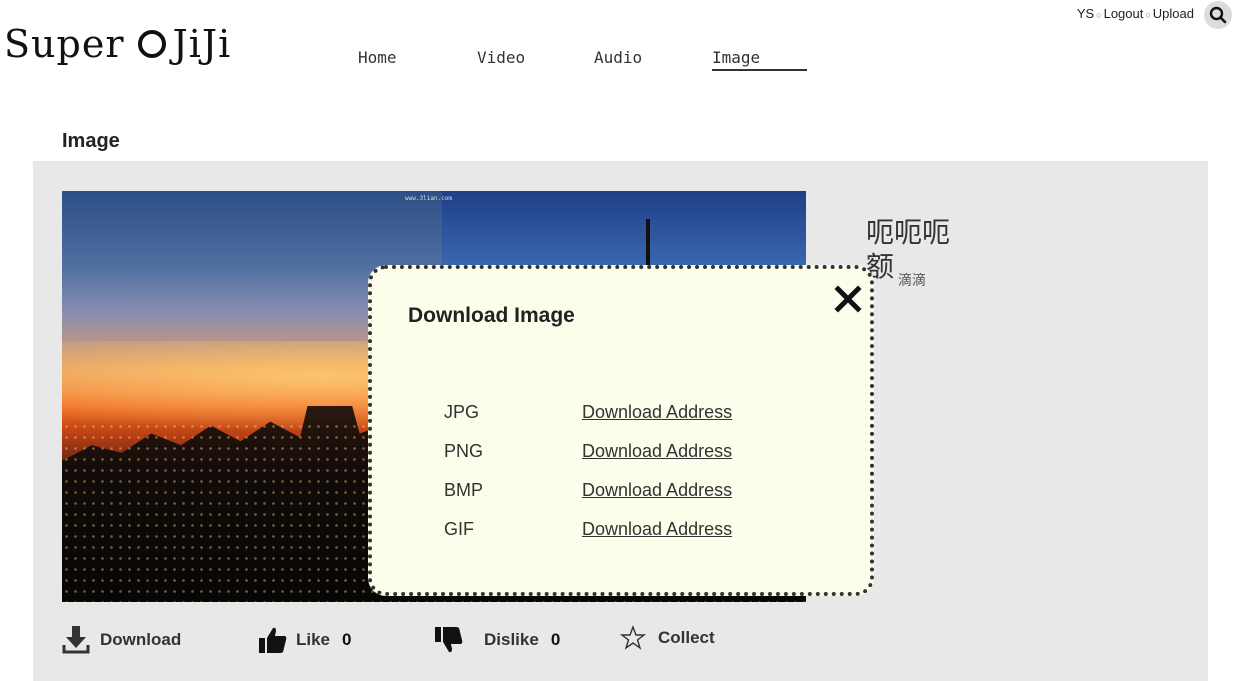  I want to click on collect-button: Collect, so click(667, 638).